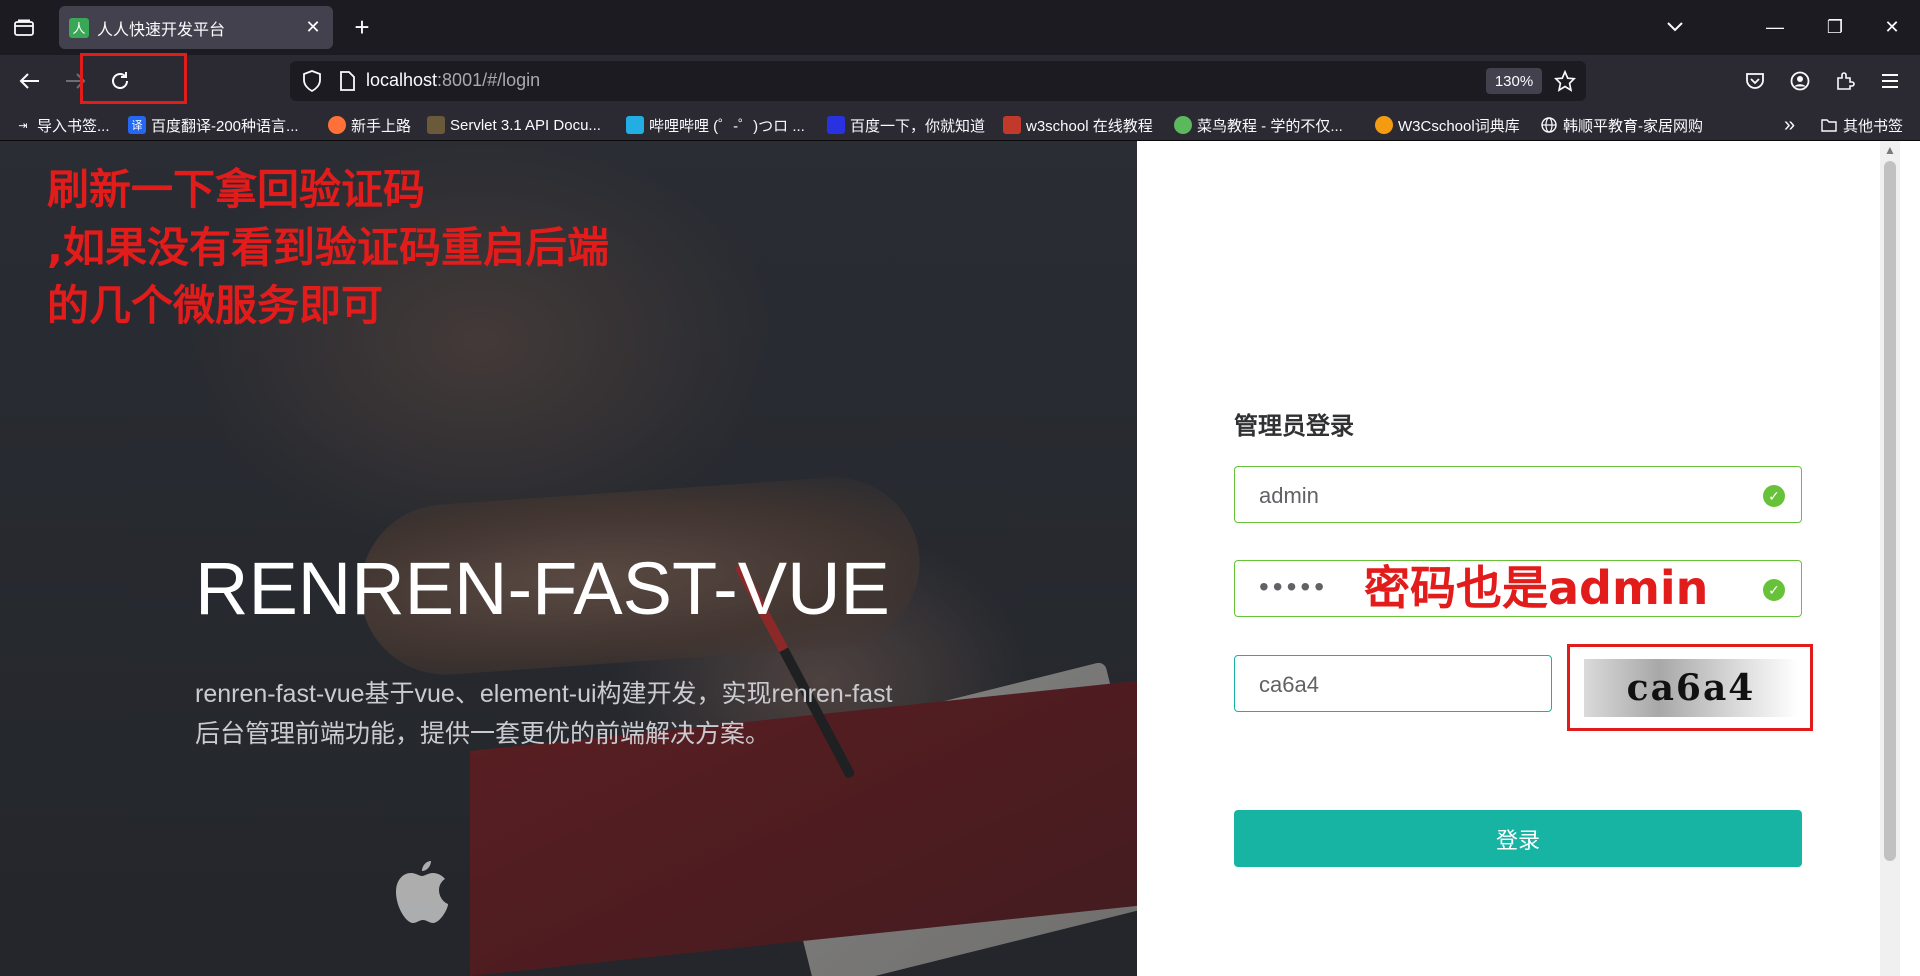 Image resolution: width=1920 pixels, height=976 pixels. What do you see at coordinates (1890, 151) in the screenshot?
I see `scroll-up-icon: ▲` at bounding box center [1890, 151].